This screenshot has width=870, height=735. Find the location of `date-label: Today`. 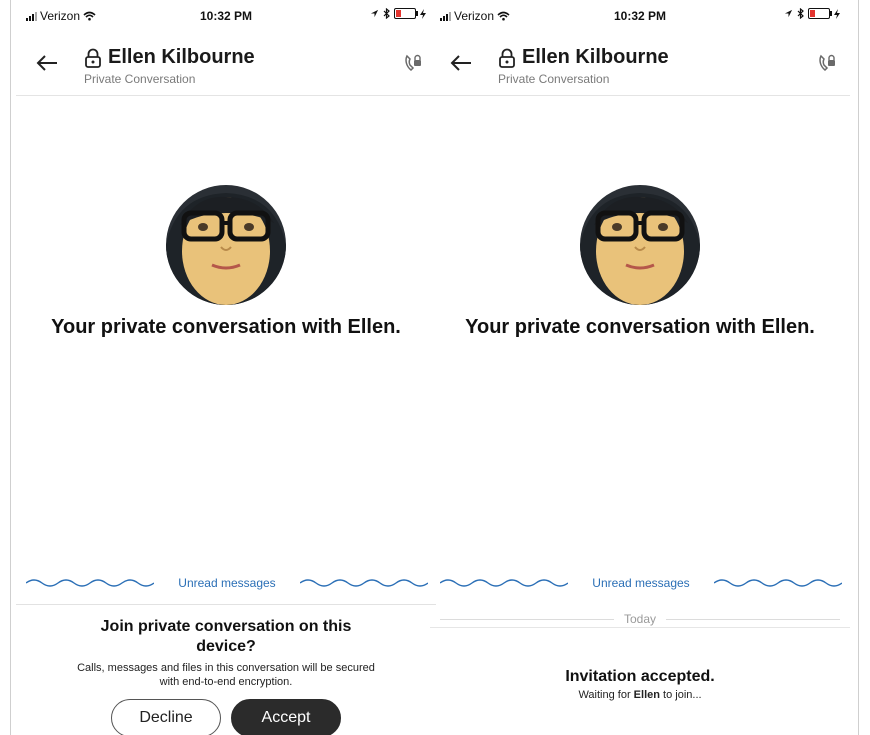

date-label: Today is located at coordinates (640, 619).